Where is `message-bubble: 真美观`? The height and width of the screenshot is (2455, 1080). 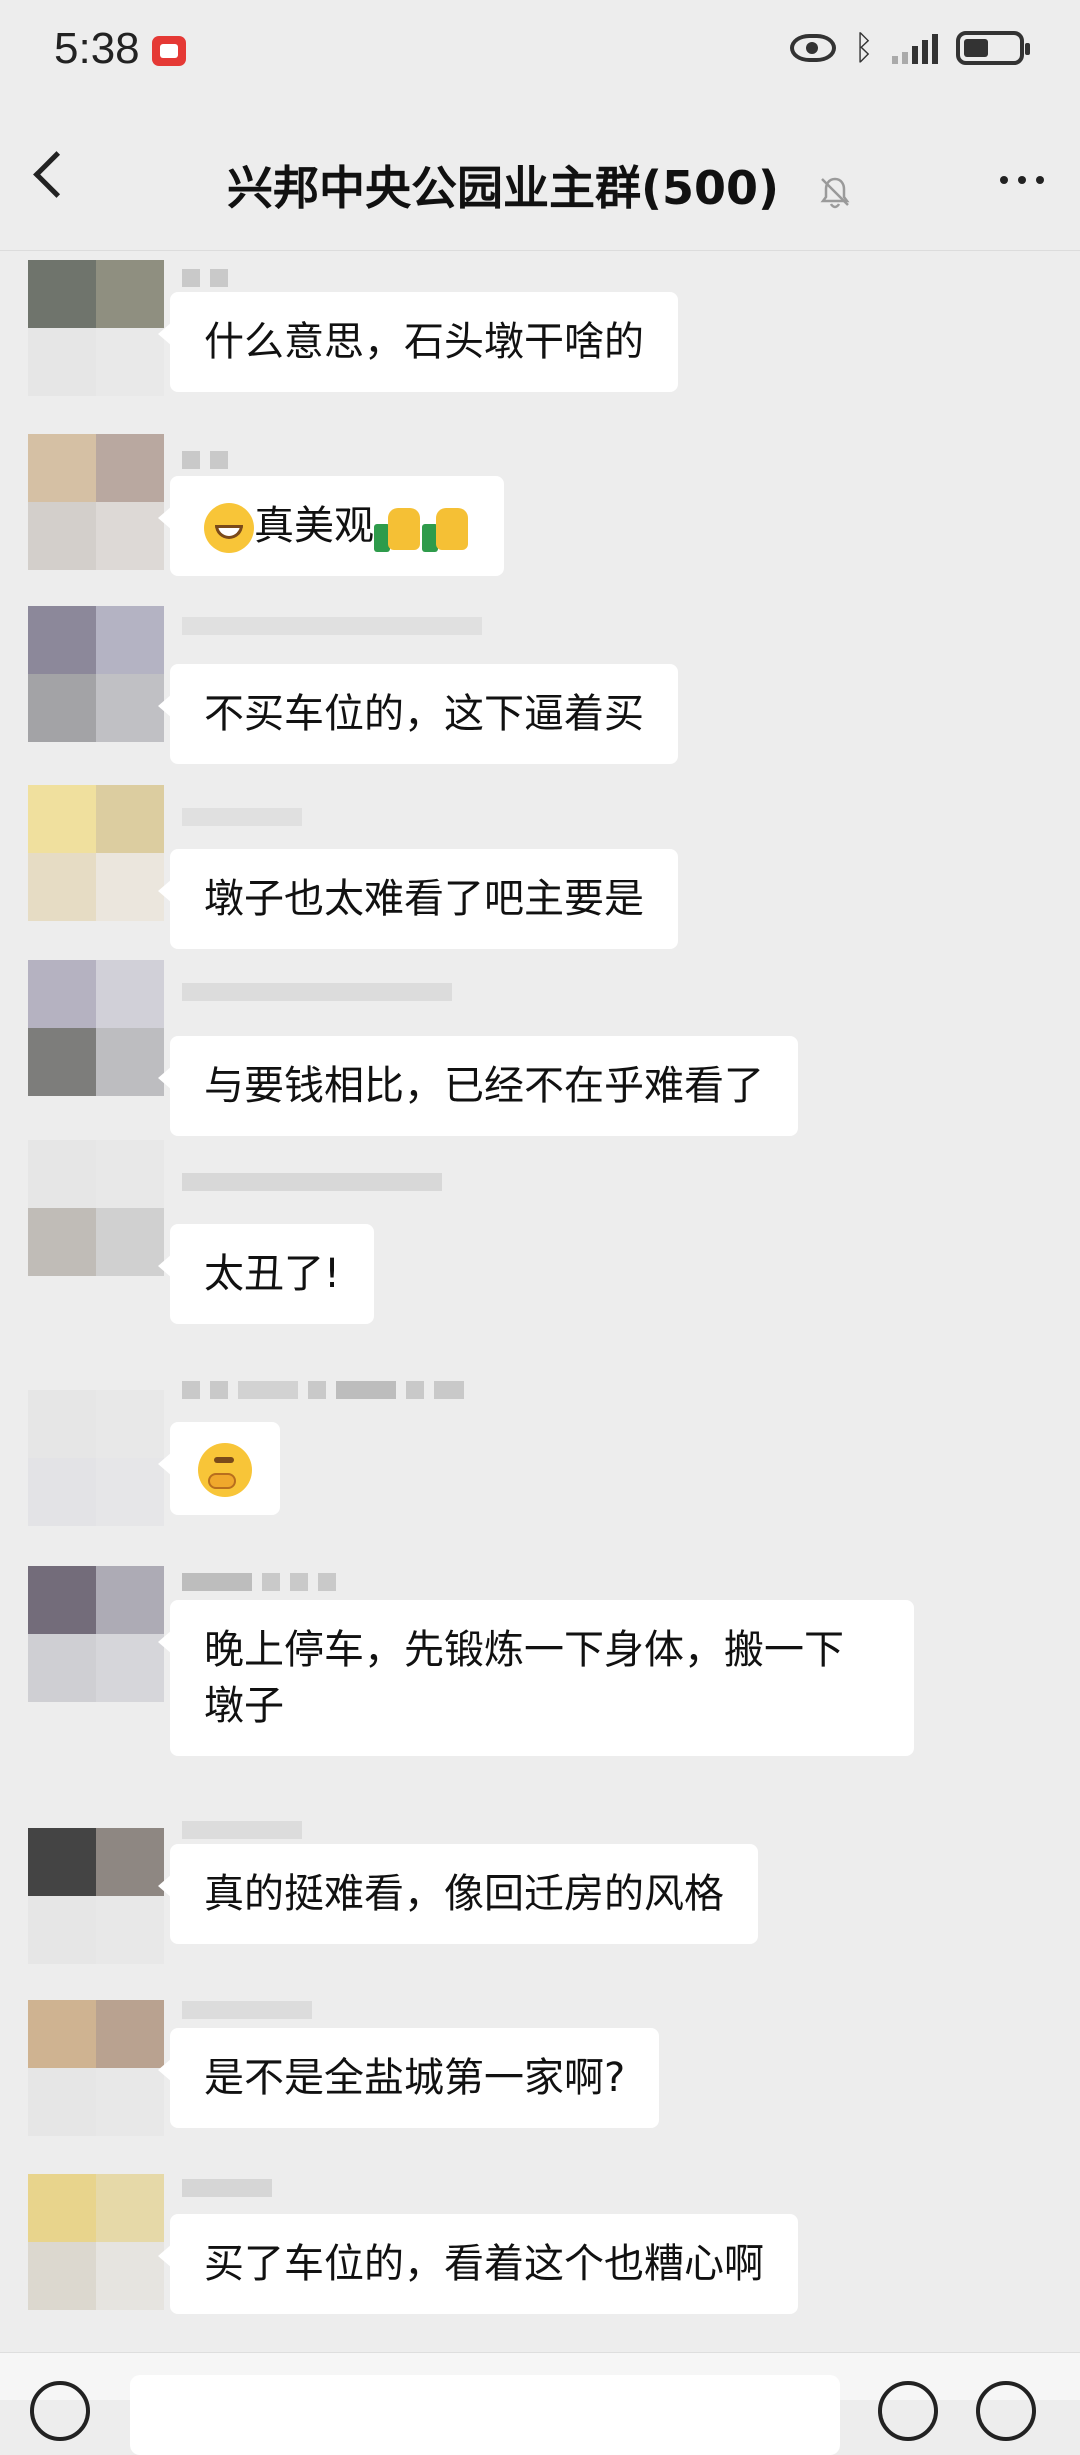 message-bubble: 真美观 is located at coordinates (331, 526).